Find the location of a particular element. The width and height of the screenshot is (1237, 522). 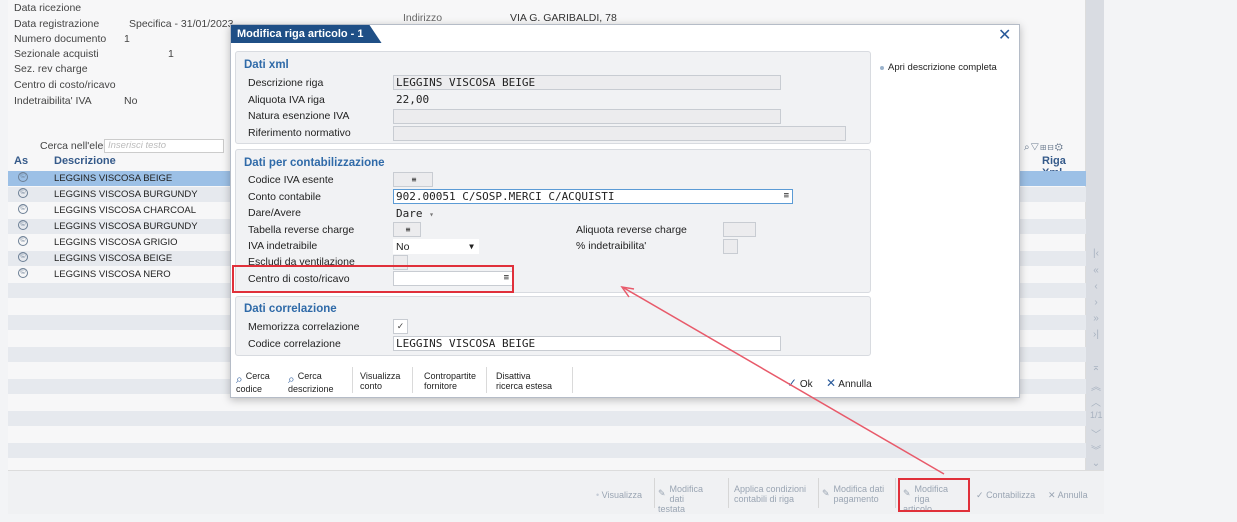

bullet-icon is located at coordinates (882, 68).